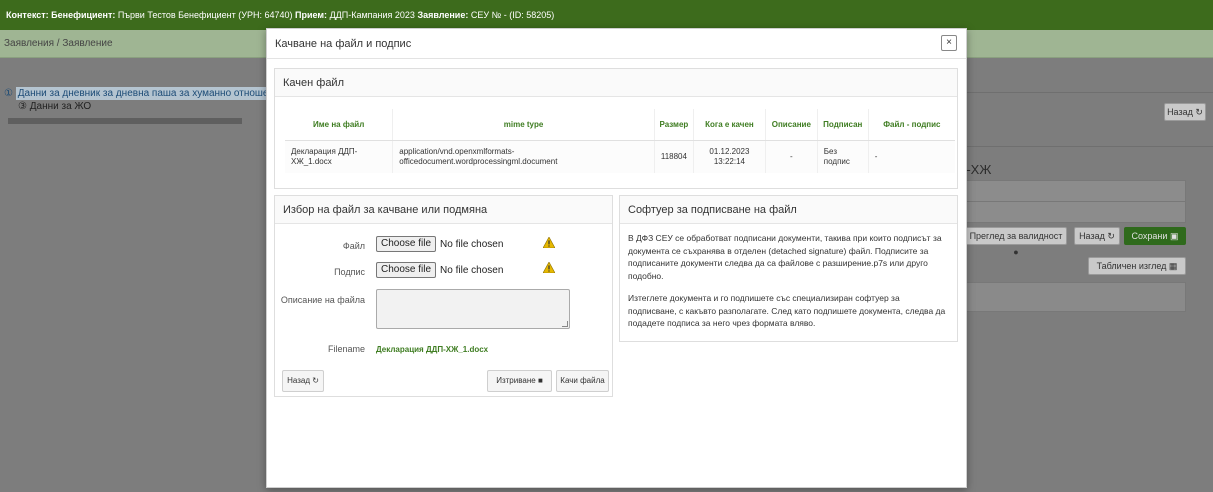 The width and height of the screenshot is (1213, 492). Describe the element at coordinates (205, 15) in the screenshot. I see `beneficiary-value: Първи Тестов Бенефициент (УРН: 64740)` at that location.